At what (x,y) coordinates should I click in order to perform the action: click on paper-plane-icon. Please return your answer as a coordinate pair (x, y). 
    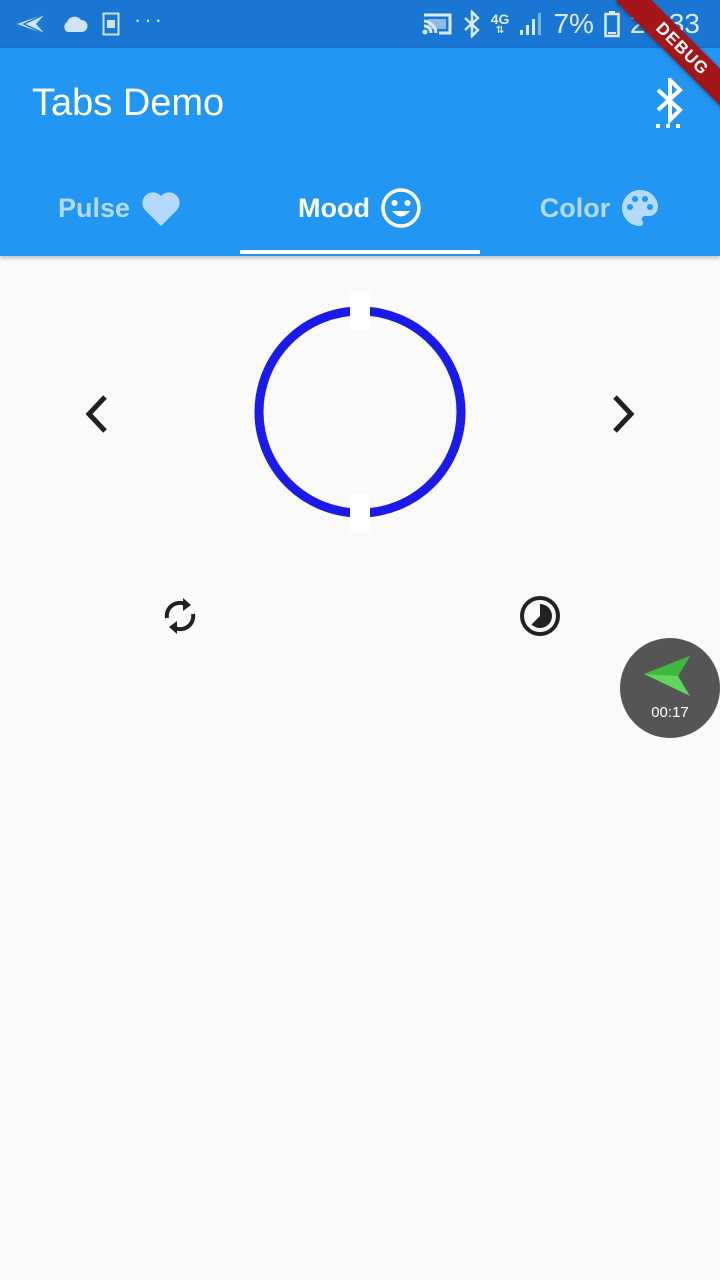
    Looking at the image, I should click on (667, 676).